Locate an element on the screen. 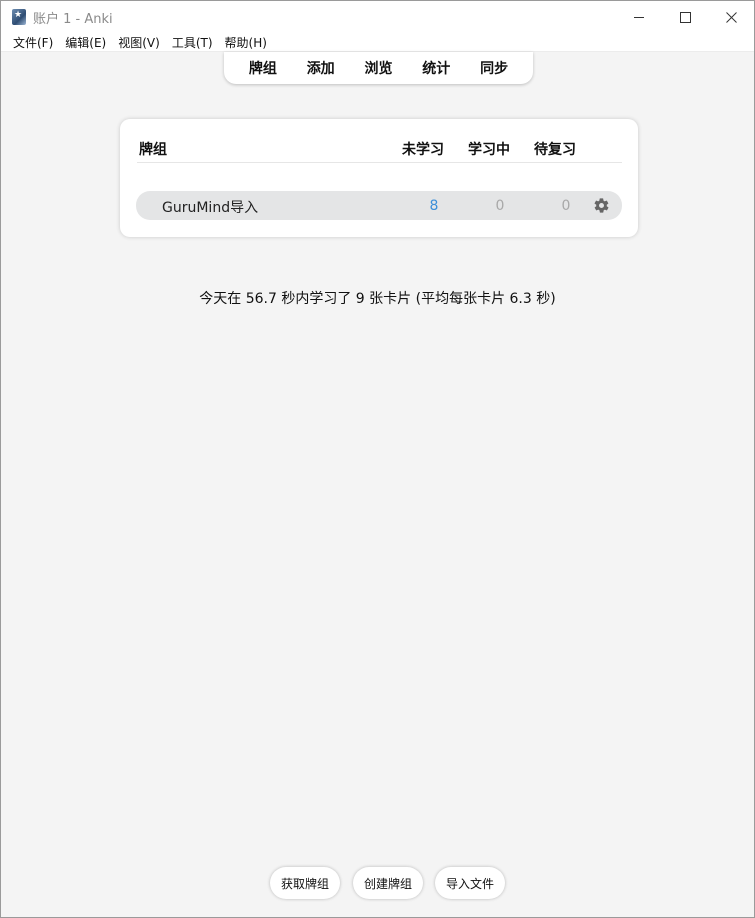  minimize-button is located at coordinates (639, 17).